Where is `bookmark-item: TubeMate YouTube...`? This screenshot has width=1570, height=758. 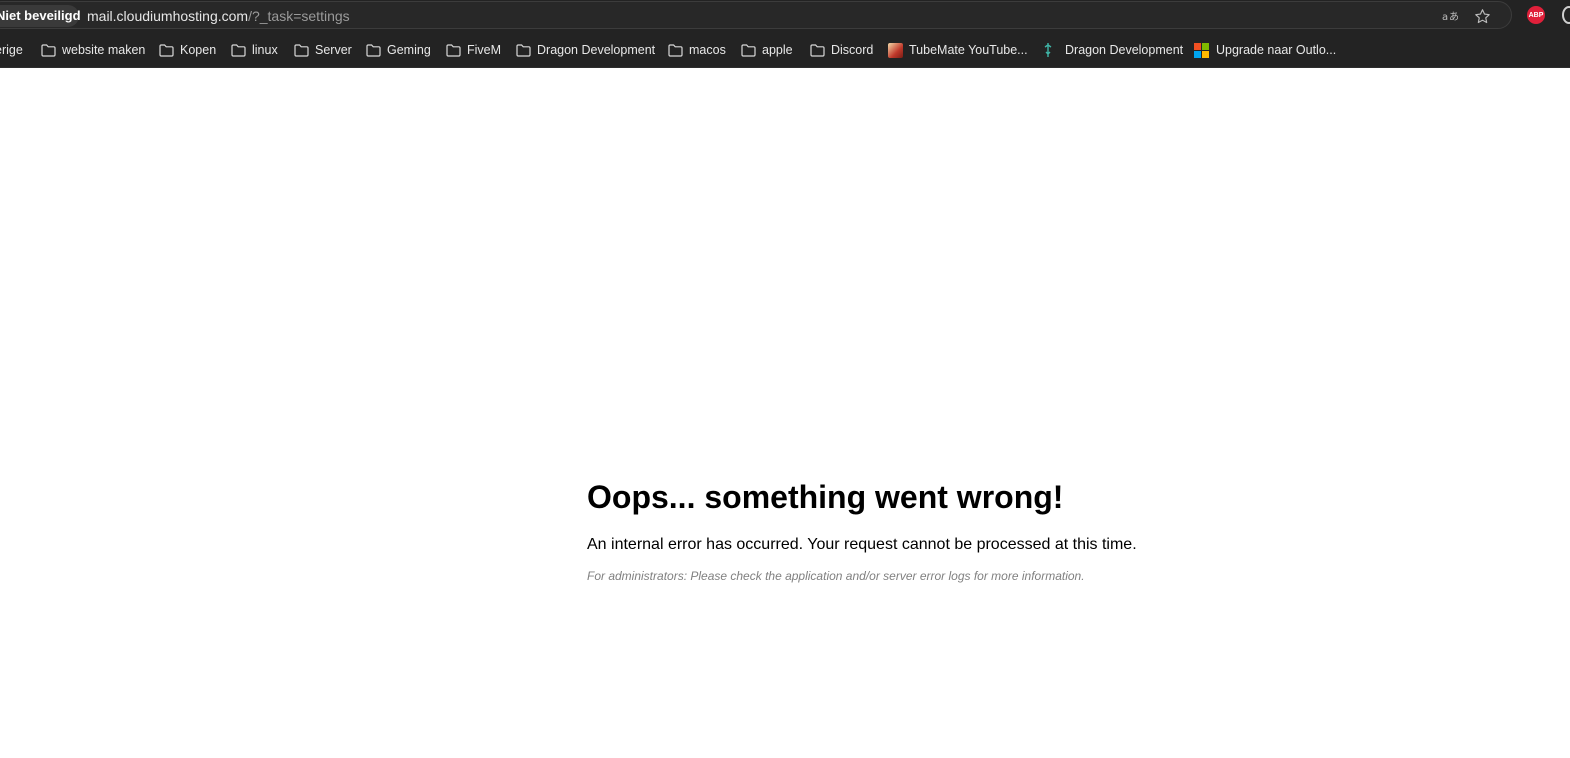
bookmark-item: TubeMate YouTube... is located at coordinates (958, 50).